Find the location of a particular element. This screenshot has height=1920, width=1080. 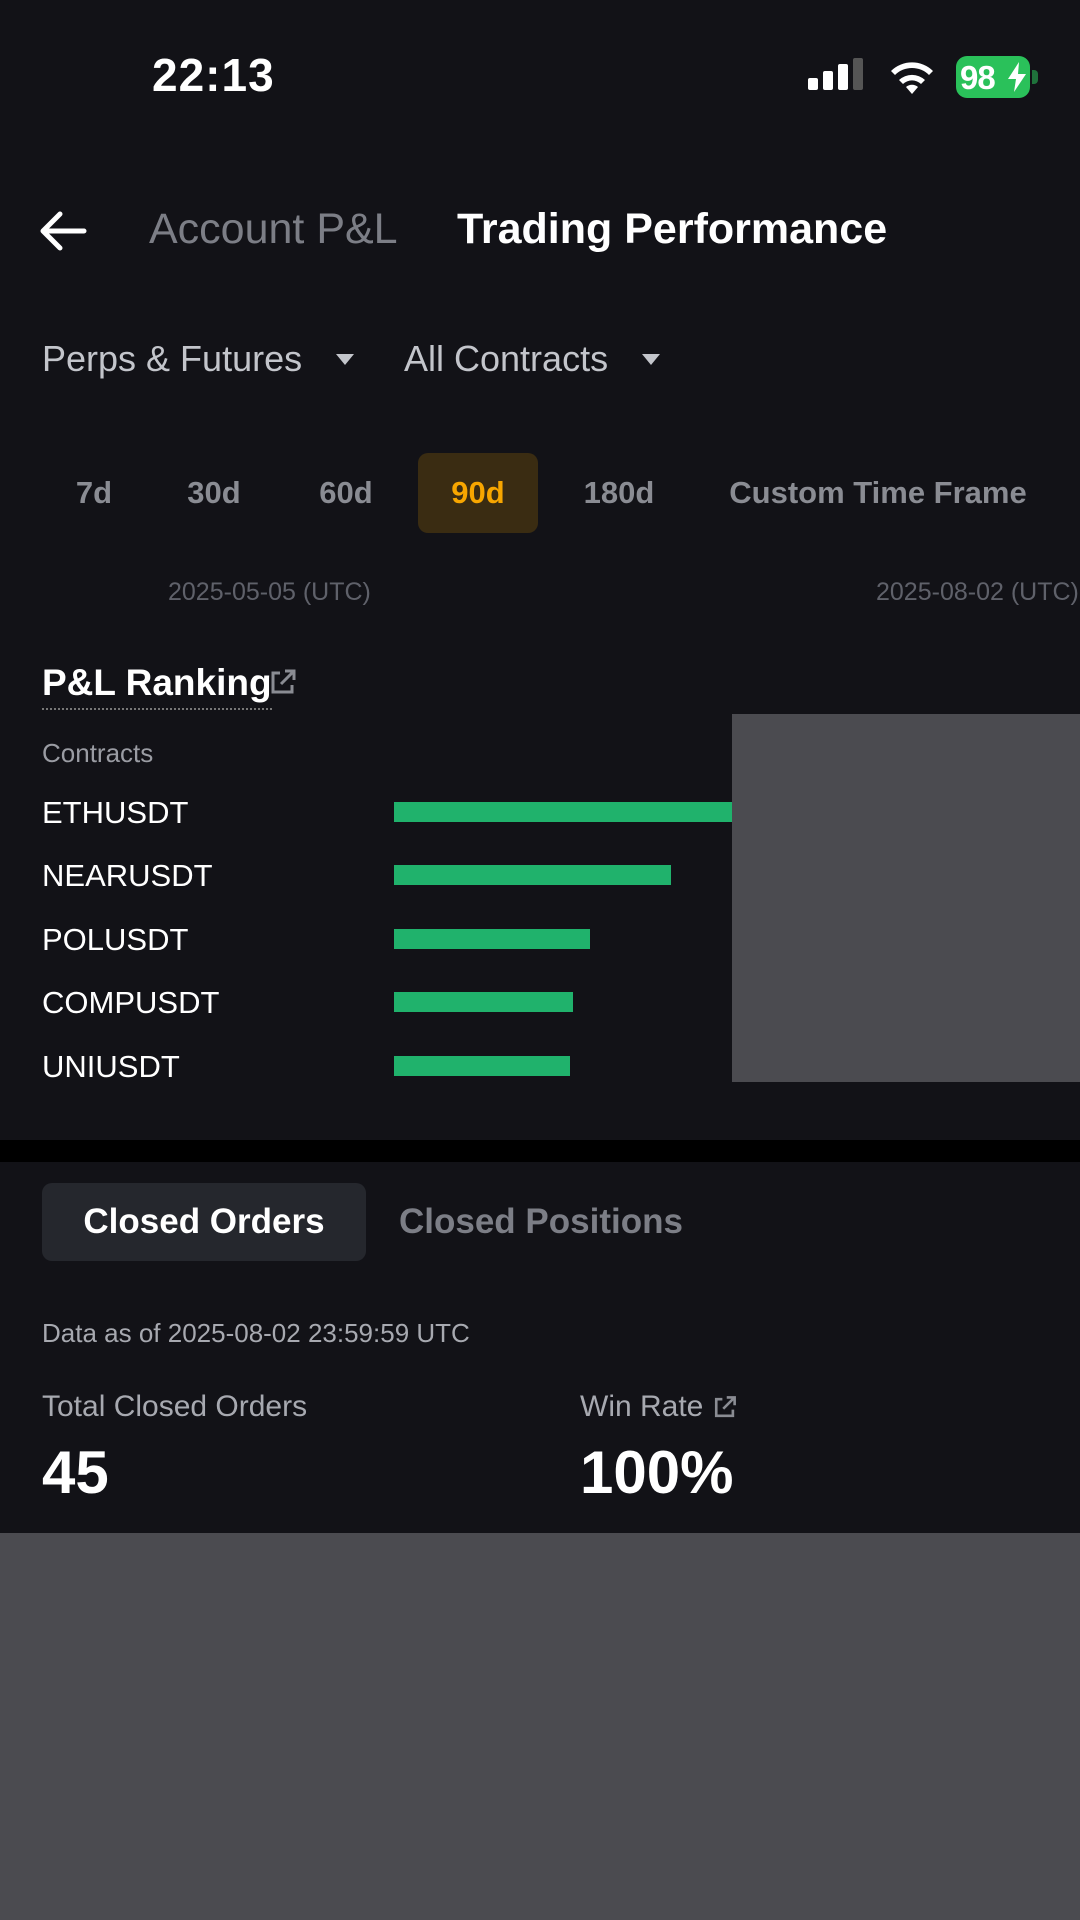

win-rate-label-group: Win Rate is located at coordinates (659, 1407).